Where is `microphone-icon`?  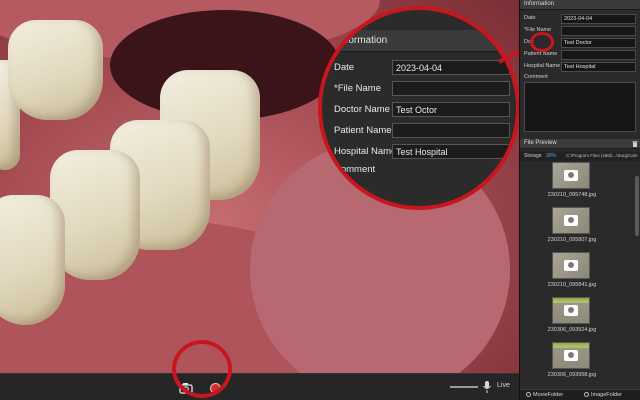
microphone-icon is located at coordinates (487, 387).